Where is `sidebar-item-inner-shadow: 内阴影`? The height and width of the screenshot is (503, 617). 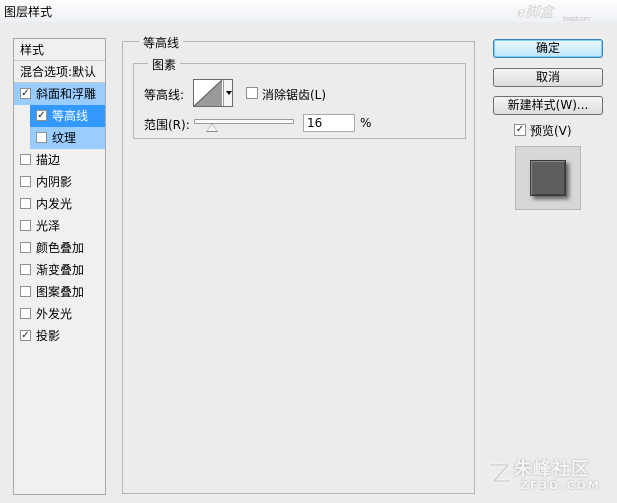
sidebar-item-inner-shadow: 内阴影 is located at coordinates (59, 182).